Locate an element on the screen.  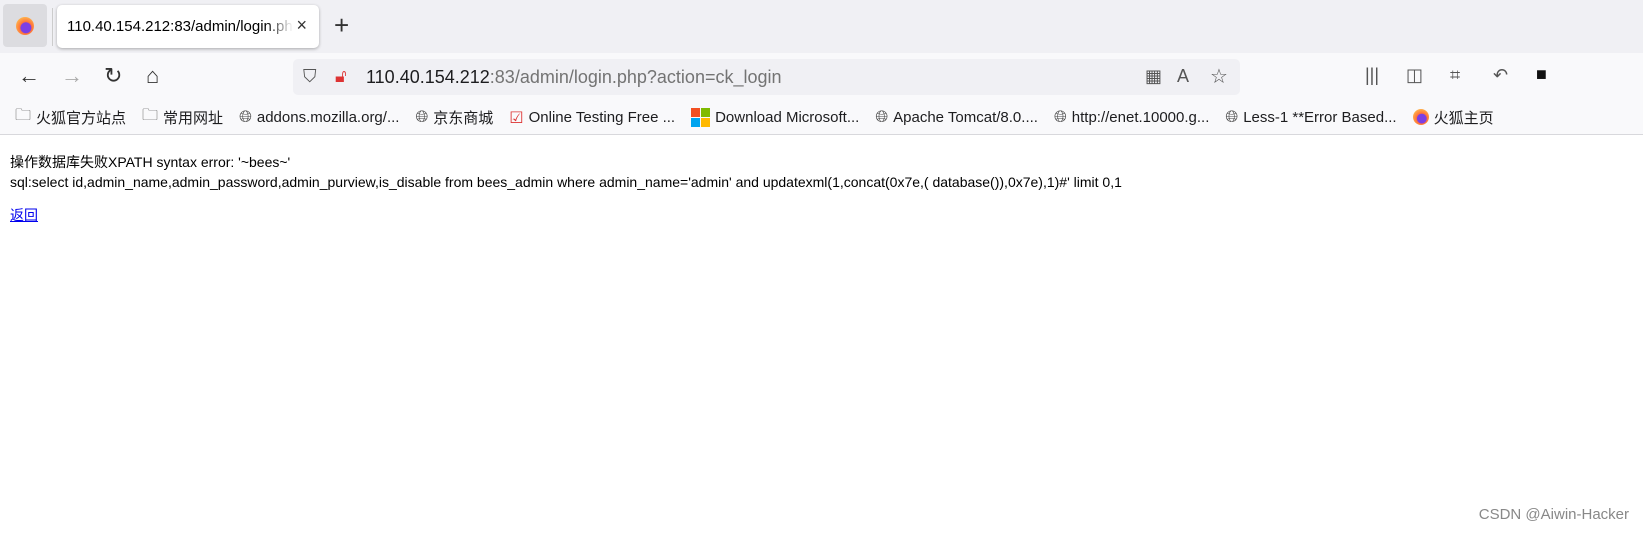
home-button: ⌂ is located at coordinates (152, 76).